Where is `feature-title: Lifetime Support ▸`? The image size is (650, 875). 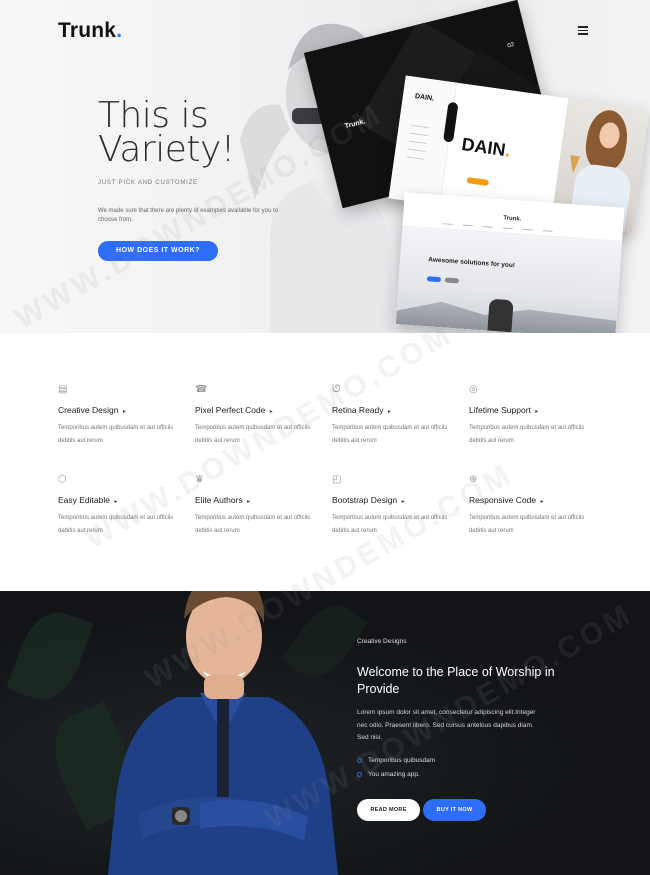 feature-title: Lifetime Support ▸ is located at coordinates (504, 410).